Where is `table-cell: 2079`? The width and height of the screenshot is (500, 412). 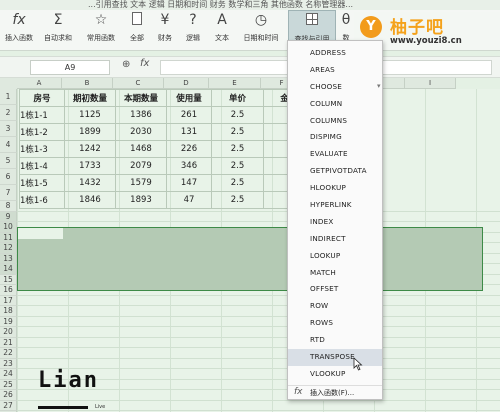
table-cell: 2079 is located at coordinates (141, 166).